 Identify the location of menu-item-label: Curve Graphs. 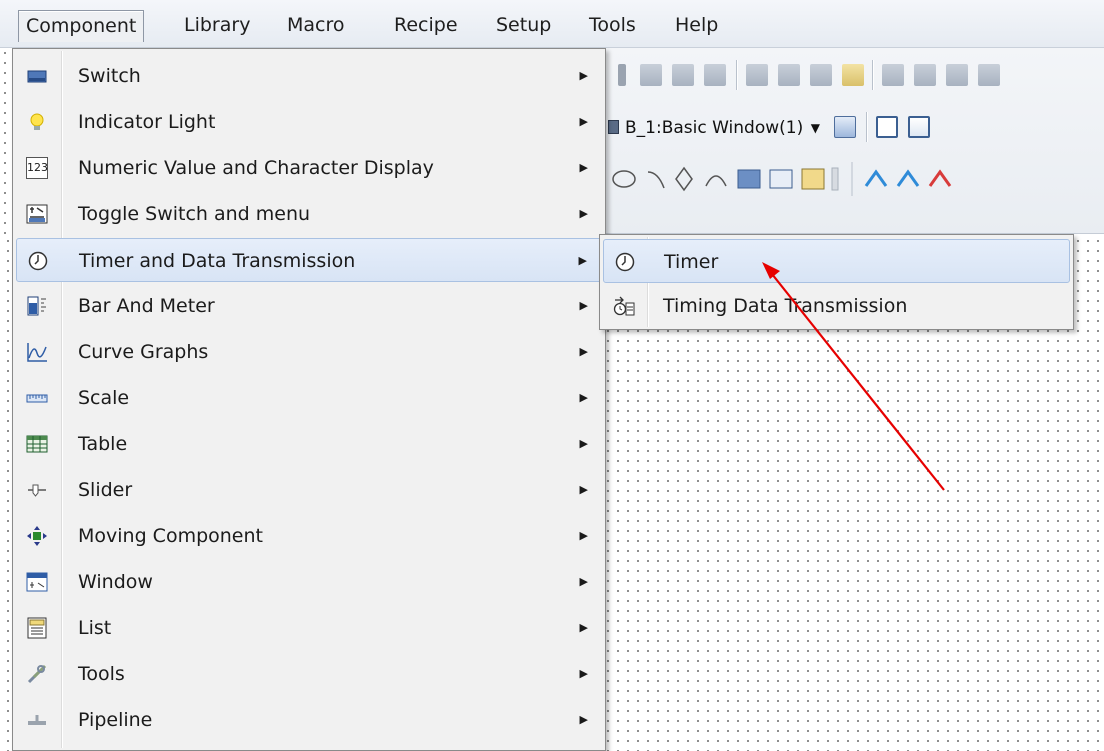
(143, 352).